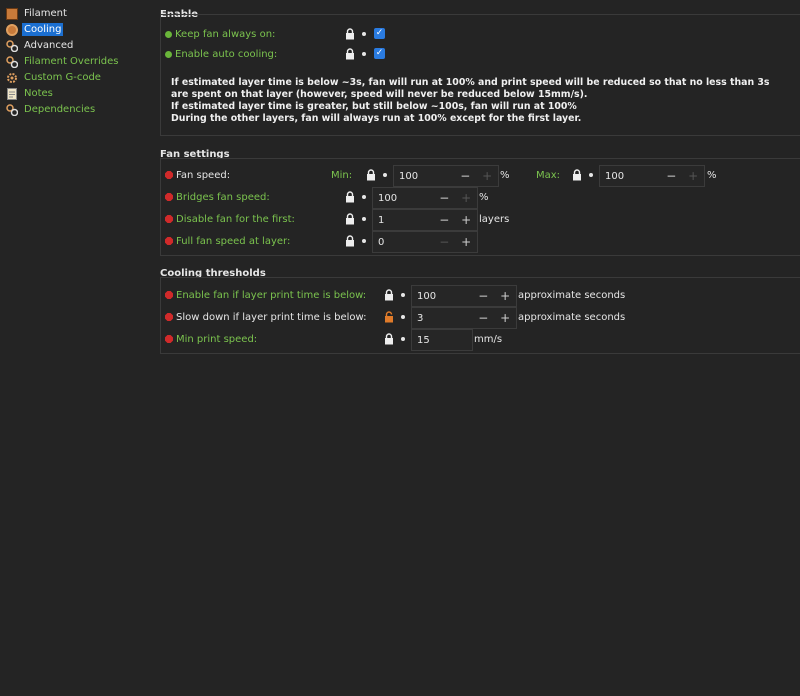 The image size is (800, 696). Describe the element at coordinates (488, 339) in the screenshot. I see `unit-label: mm/s` at that location.